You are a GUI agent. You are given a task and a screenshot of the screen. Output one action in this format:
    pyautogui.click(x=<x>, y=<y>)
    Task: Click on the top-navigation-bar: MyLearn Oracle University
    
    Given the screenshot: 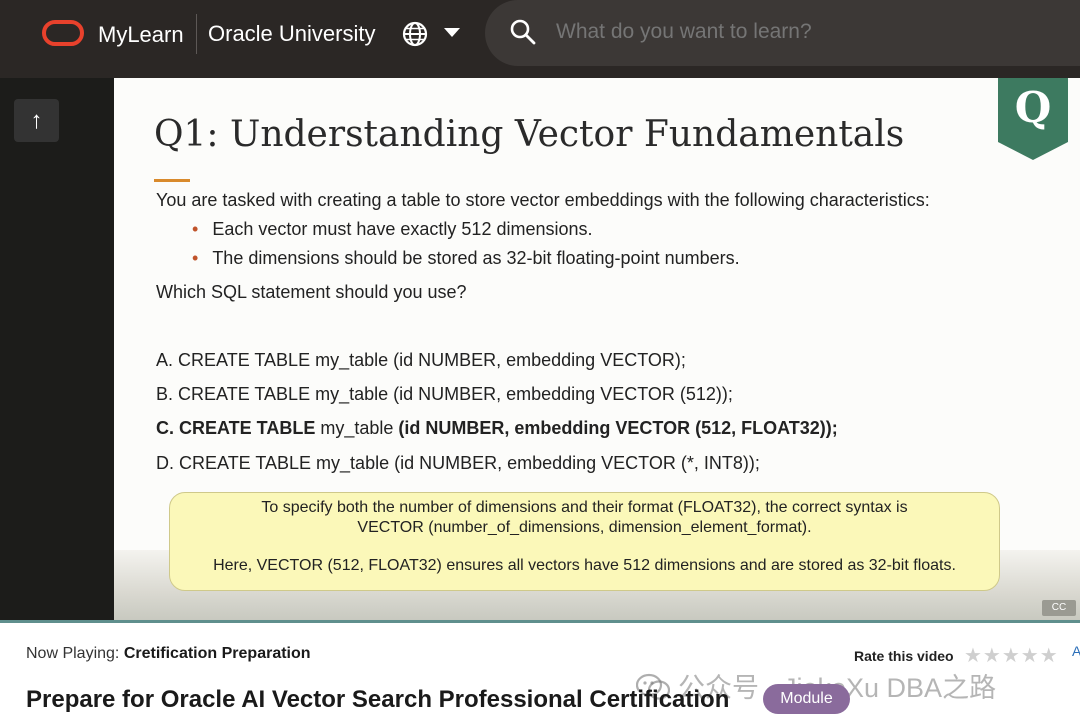 What is the action you would take?
    pyautogui.click(x=540, y=39)
    